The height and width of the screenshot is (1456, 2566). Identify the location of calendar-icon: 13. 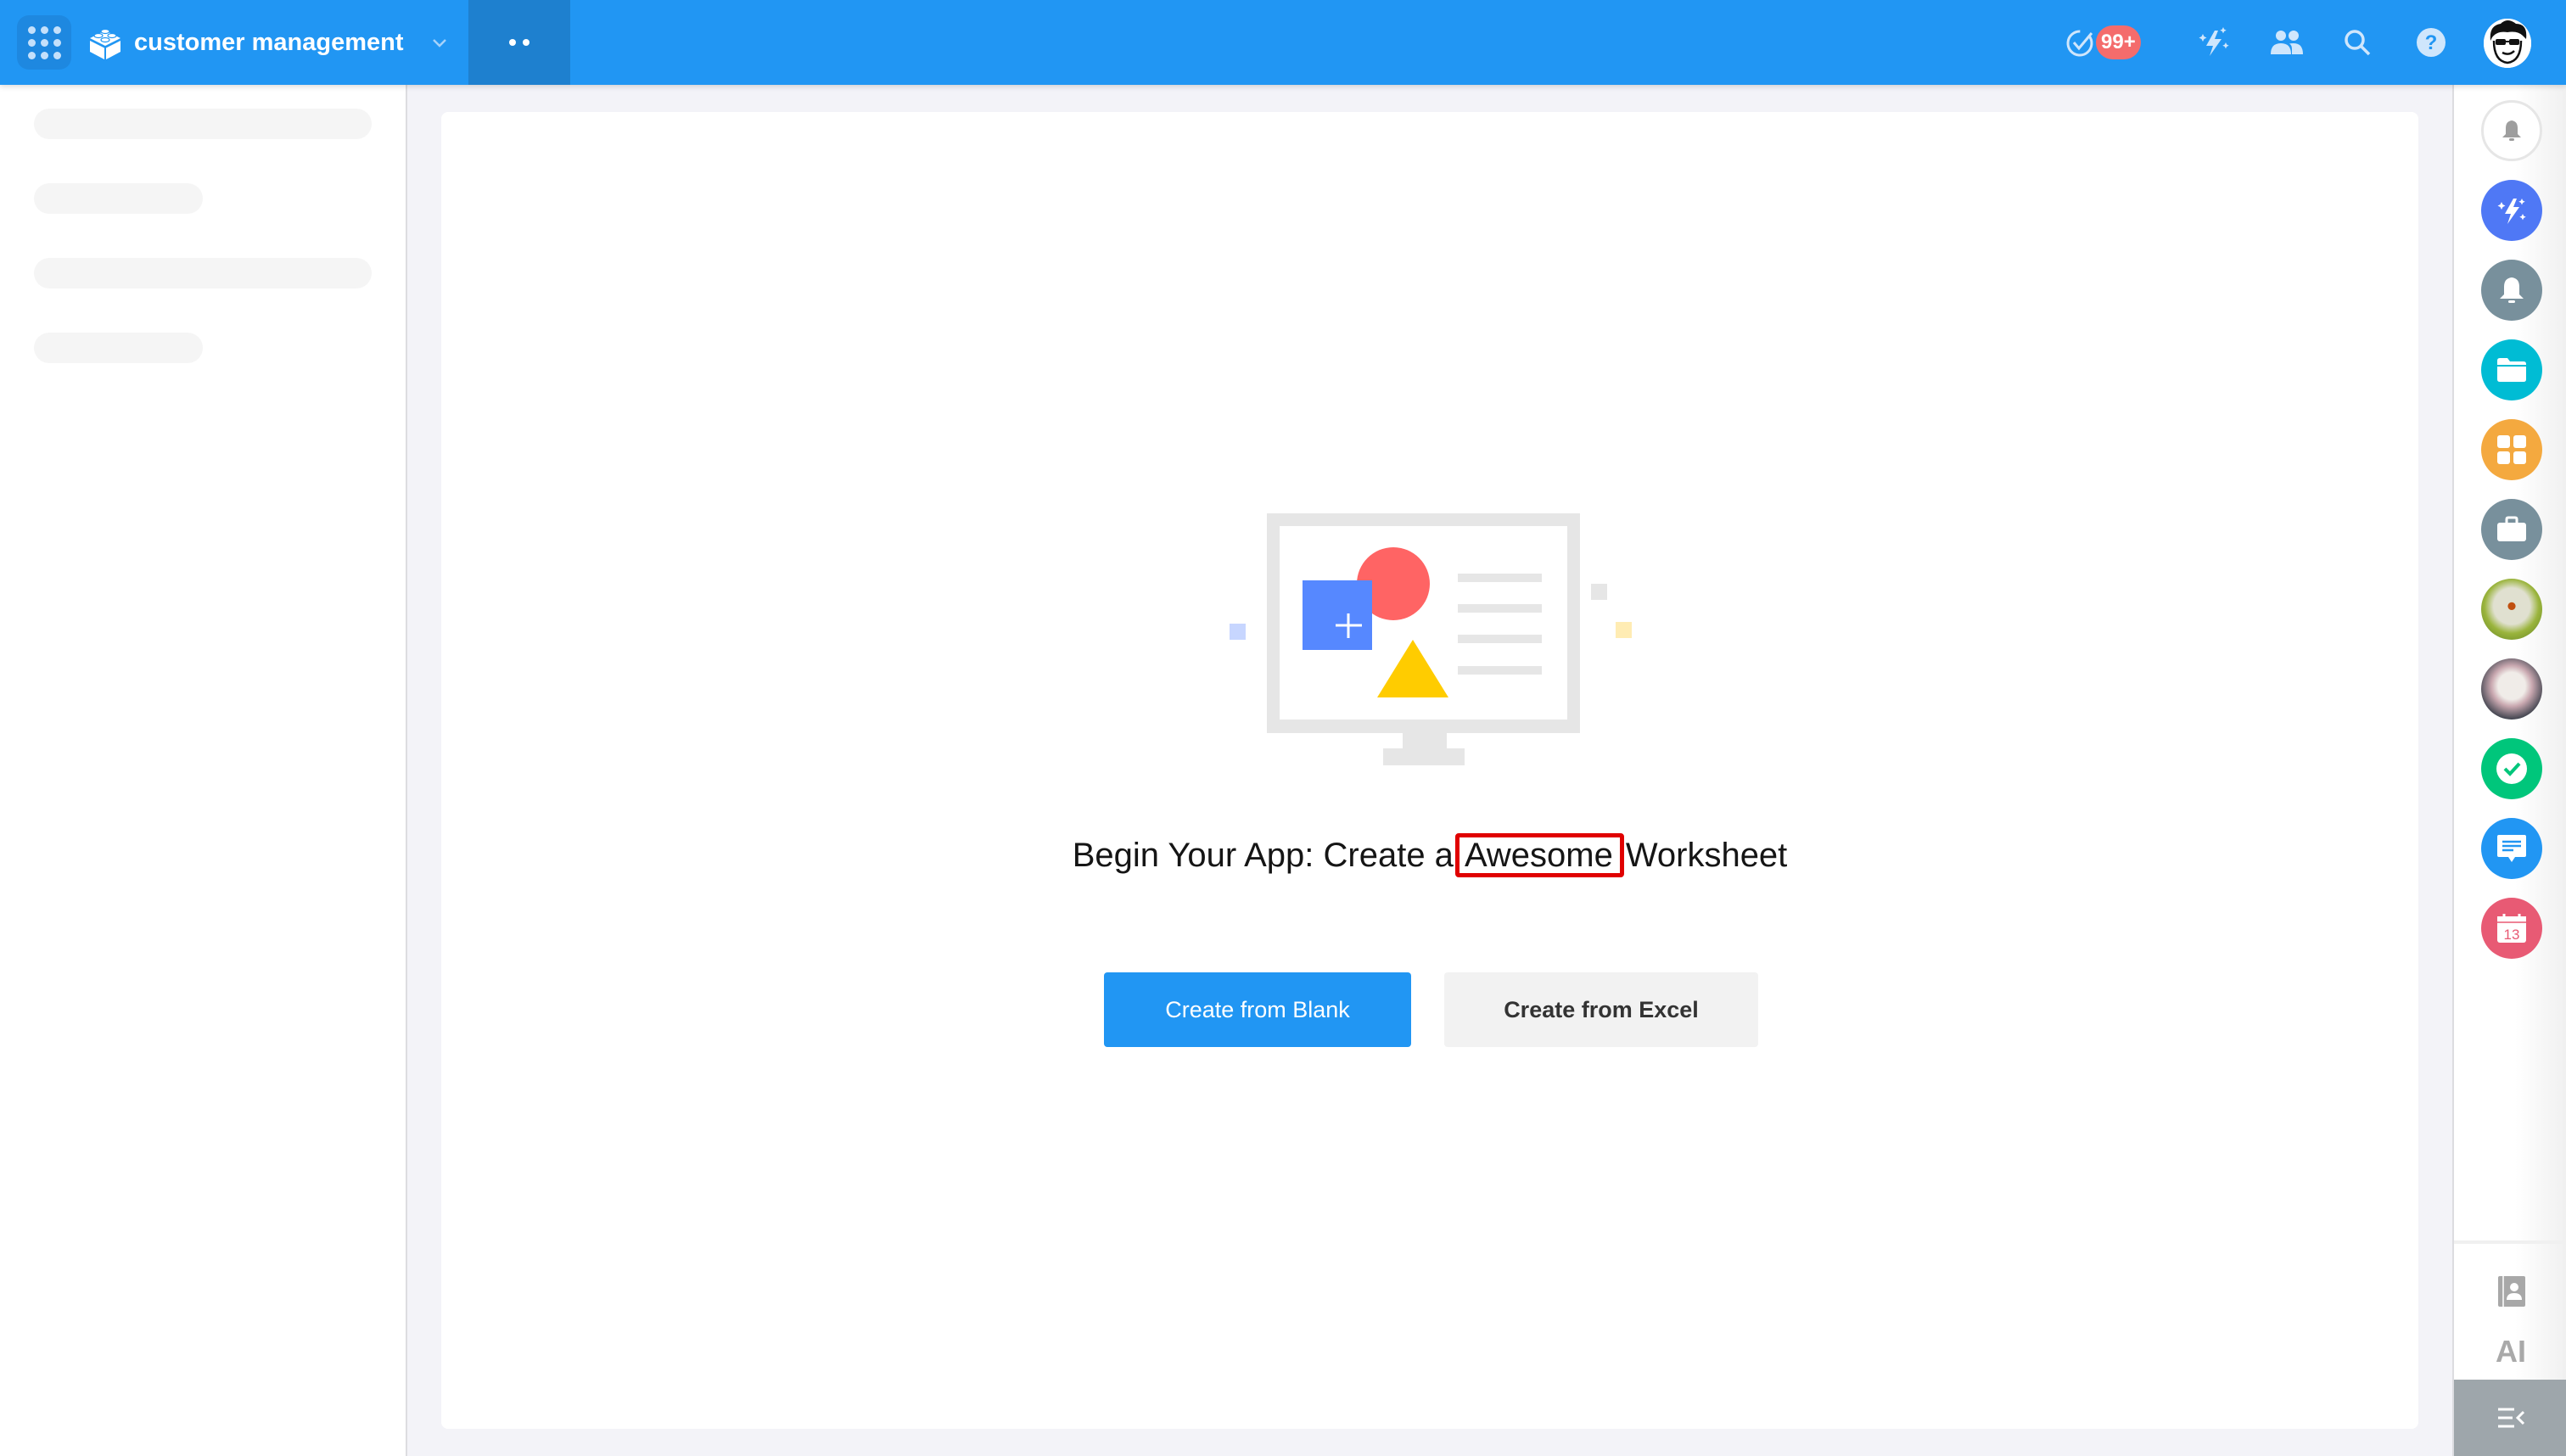
(2511, 929).